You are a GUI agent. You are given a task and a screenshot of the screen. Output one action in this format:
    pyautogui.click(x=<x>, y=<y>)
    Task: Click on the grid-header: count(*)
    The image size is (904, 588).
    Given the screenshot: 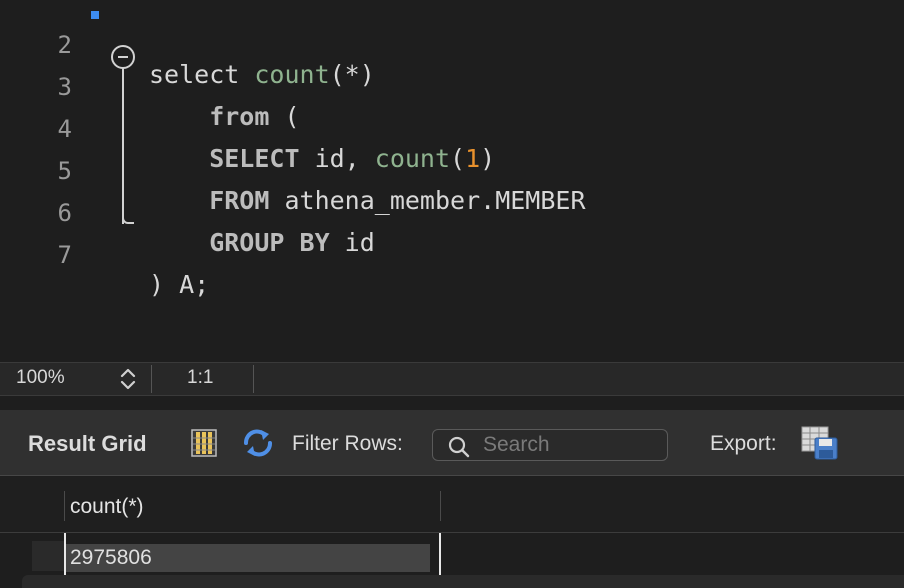 What is the action you would take?
    pyautogui.click(x=452, y=505)
    